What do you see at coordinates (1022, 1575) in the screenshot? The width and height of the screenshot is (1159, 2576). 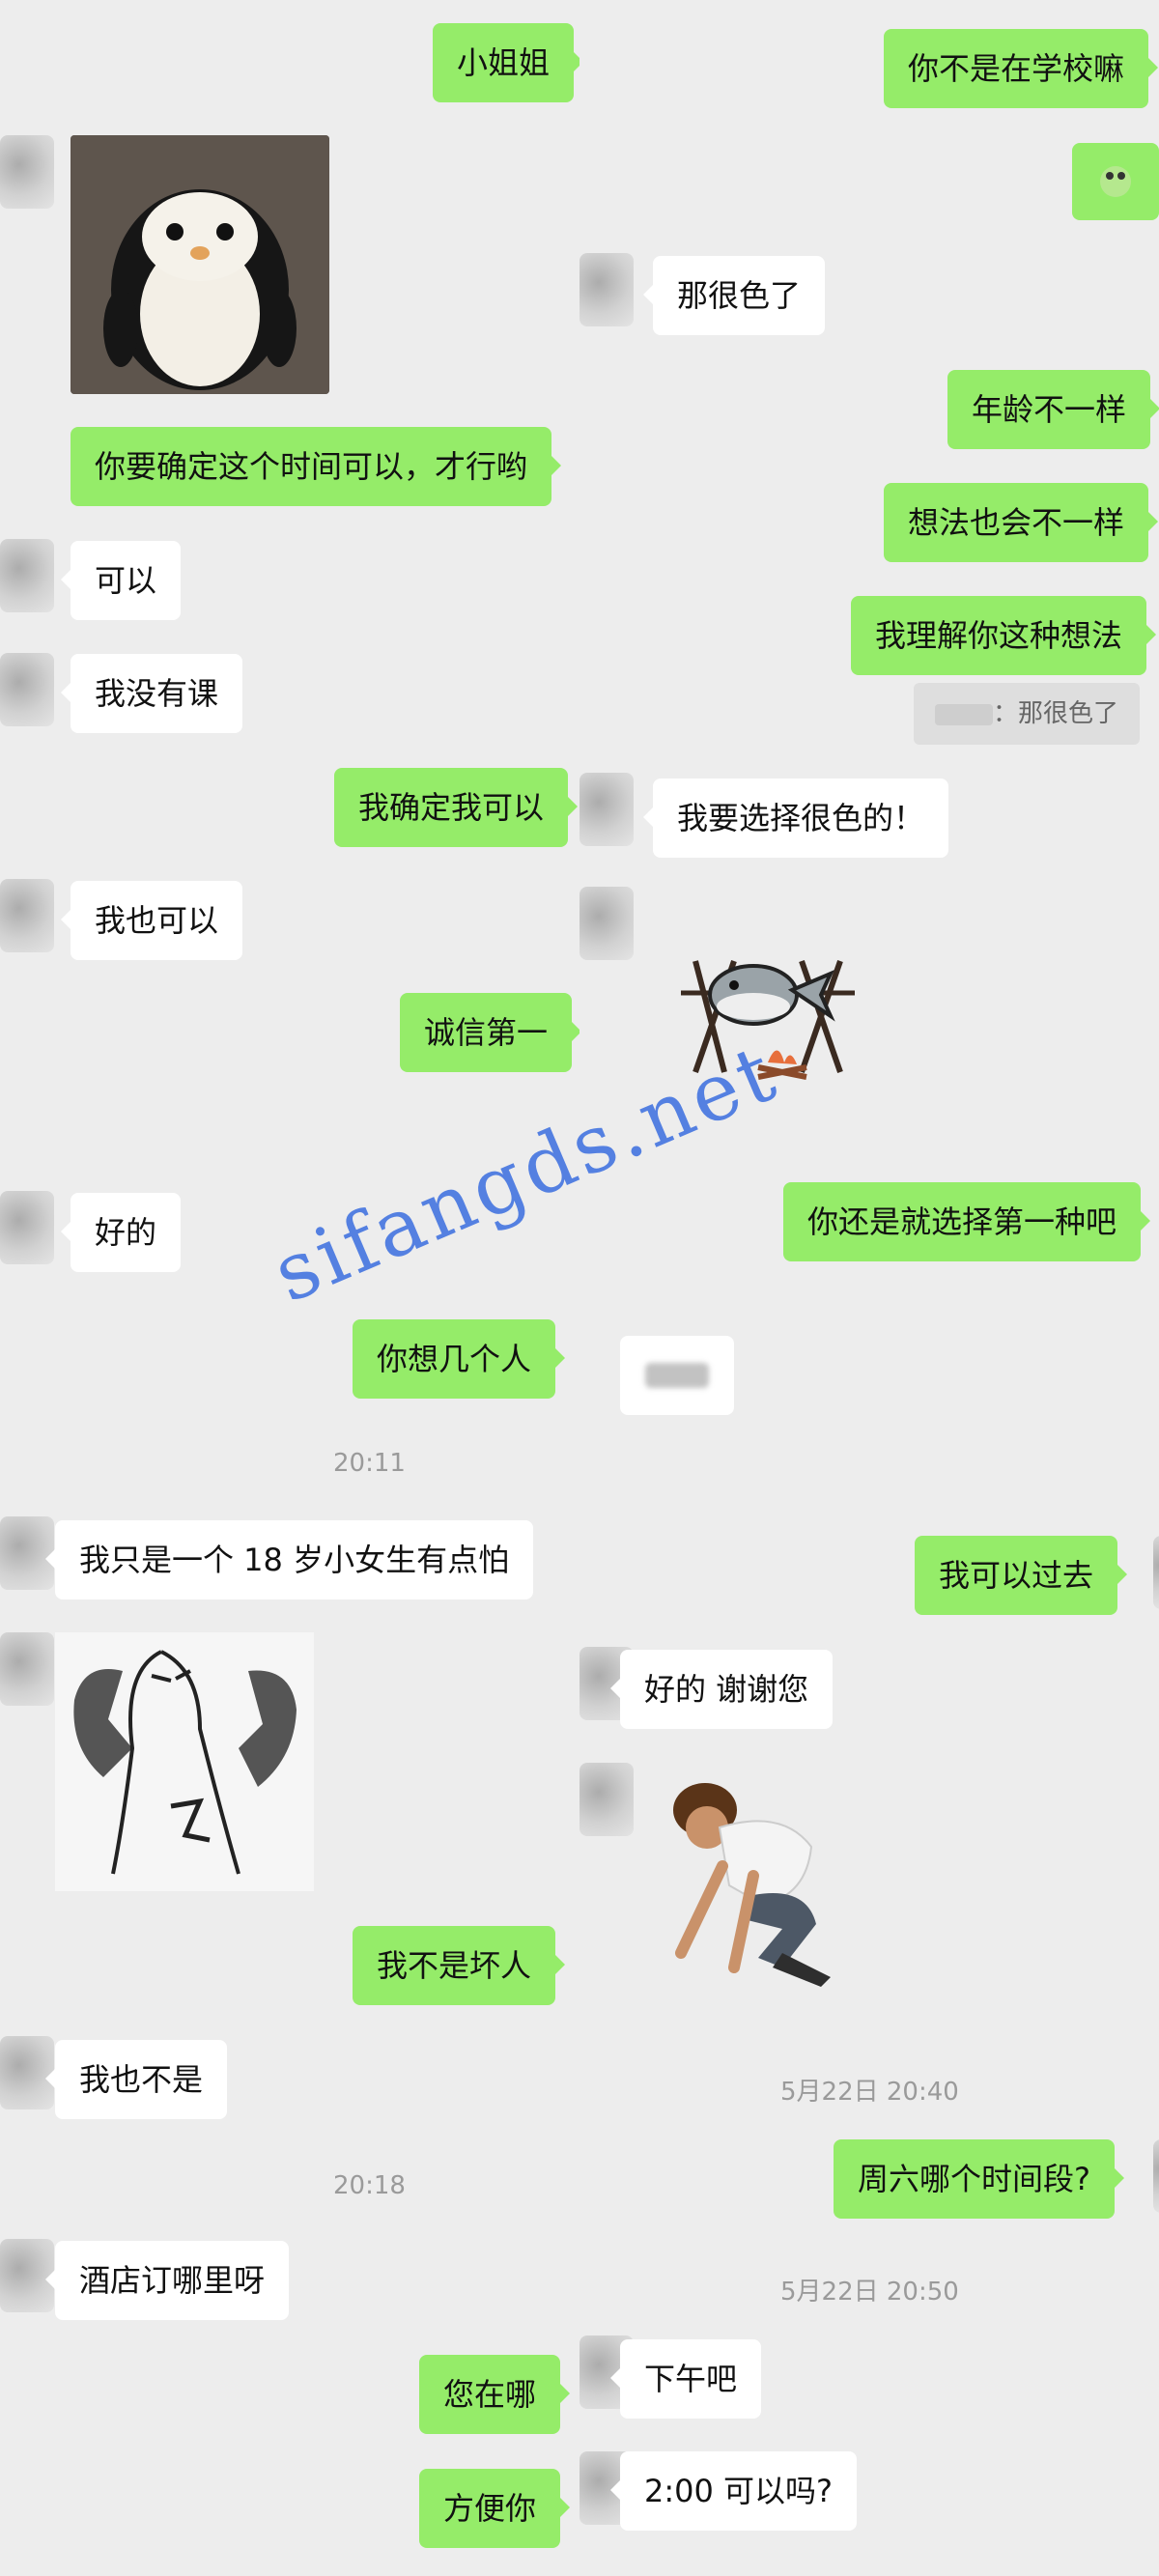 I see `message-bubble-sent: 我可以过去` at bounding box center [1022, 1575].